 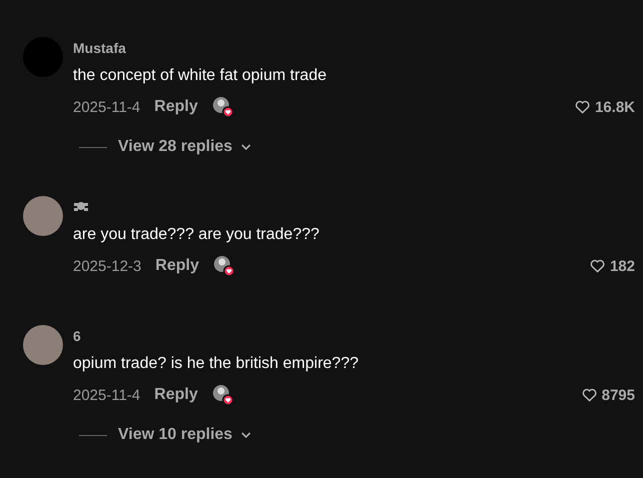 I want to click on like-button: 8795, so click(x=608, y=395).